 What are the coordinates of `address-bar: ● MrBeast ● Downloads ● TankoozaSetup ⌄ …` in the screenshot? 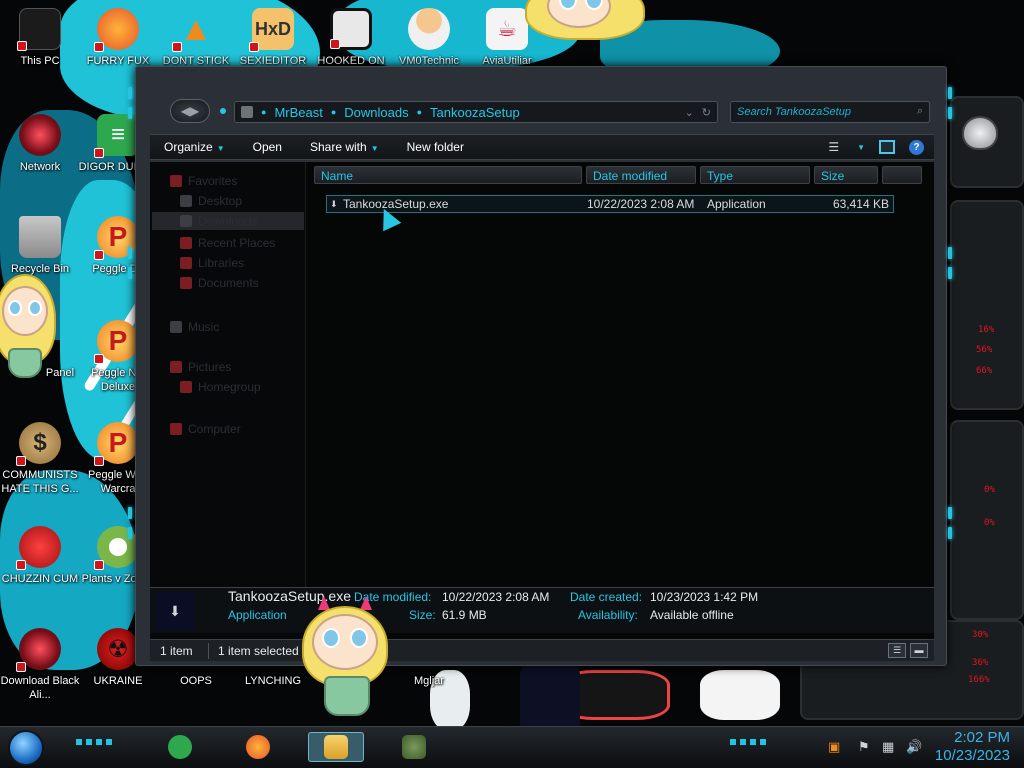 It's located at (476, 112).